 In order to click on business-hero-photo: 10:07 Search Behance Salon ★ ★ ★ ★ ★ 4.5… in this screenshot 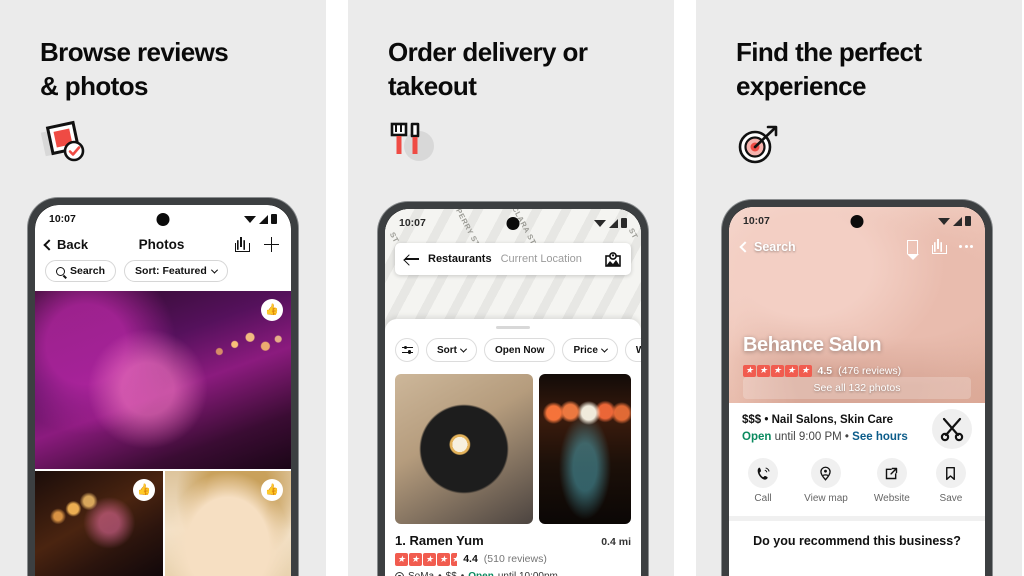, I will do `click(857, 305)`.